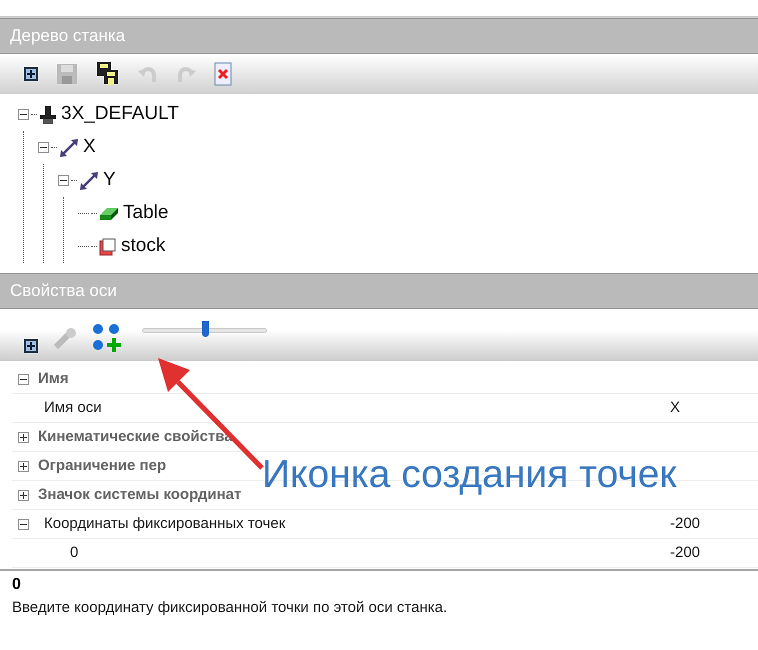 This screenshot has height=650, width=758. I want to click on category-label: Ограничение пер, so click(102, 466).